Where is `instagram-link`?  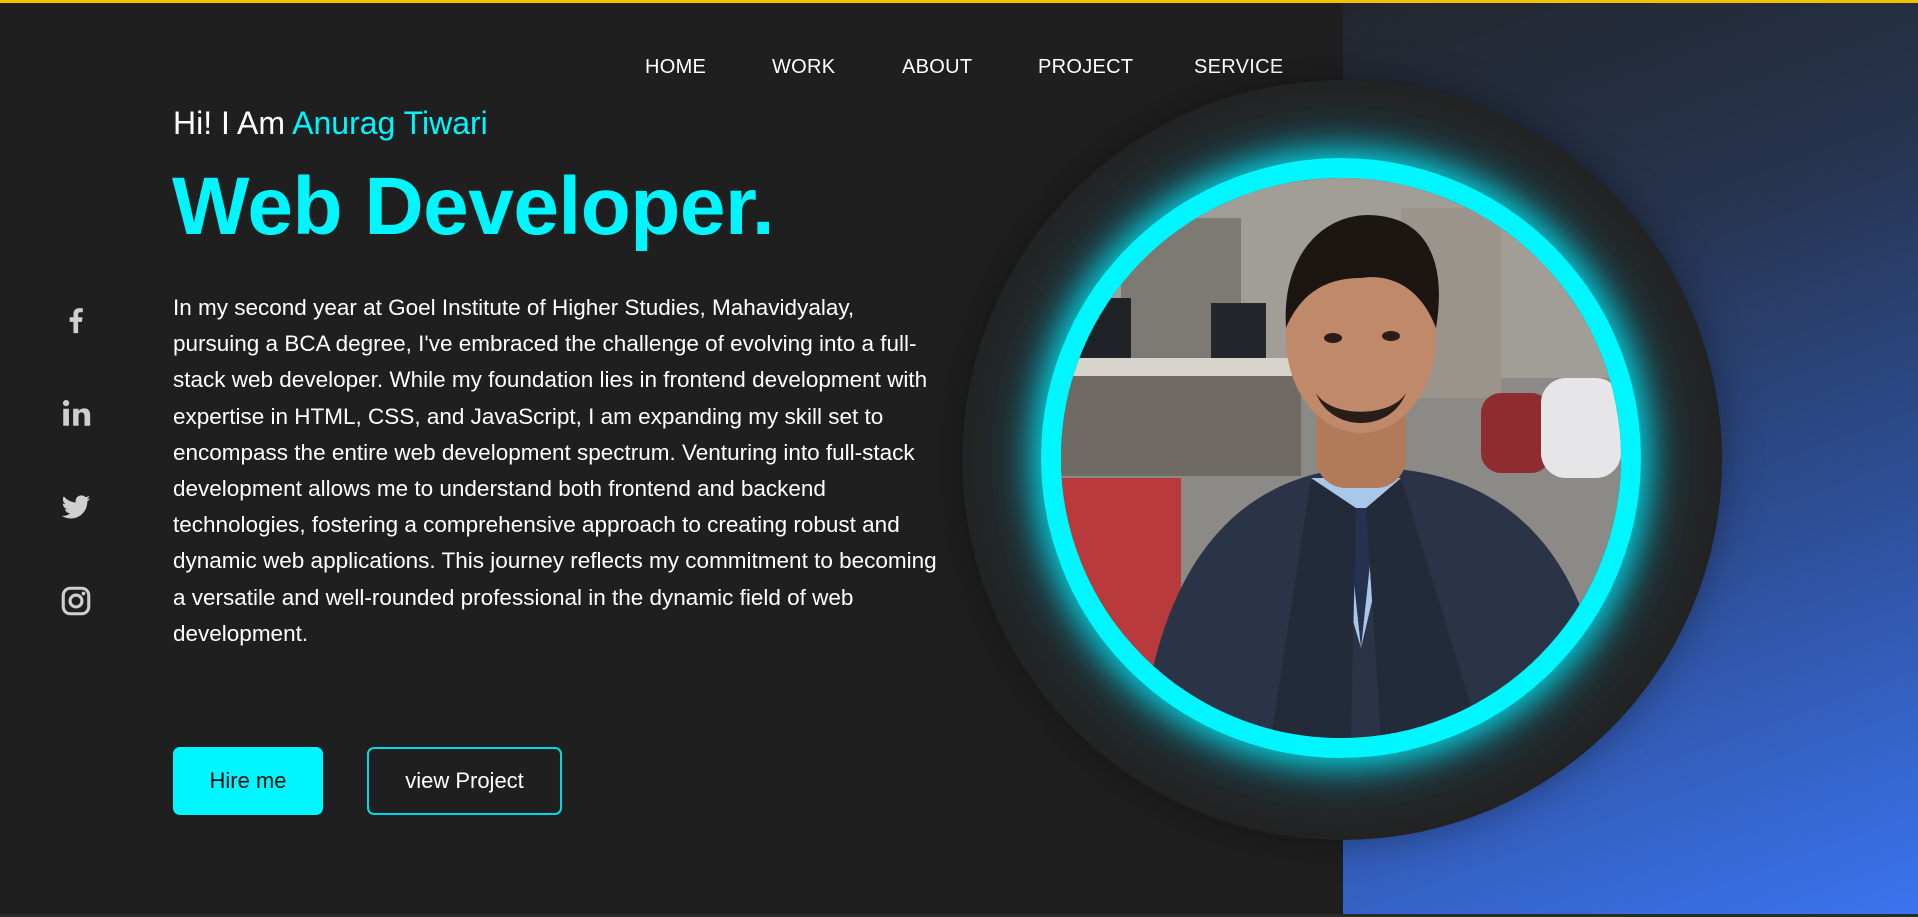
instagram-link is located at coordinates (76, 601).